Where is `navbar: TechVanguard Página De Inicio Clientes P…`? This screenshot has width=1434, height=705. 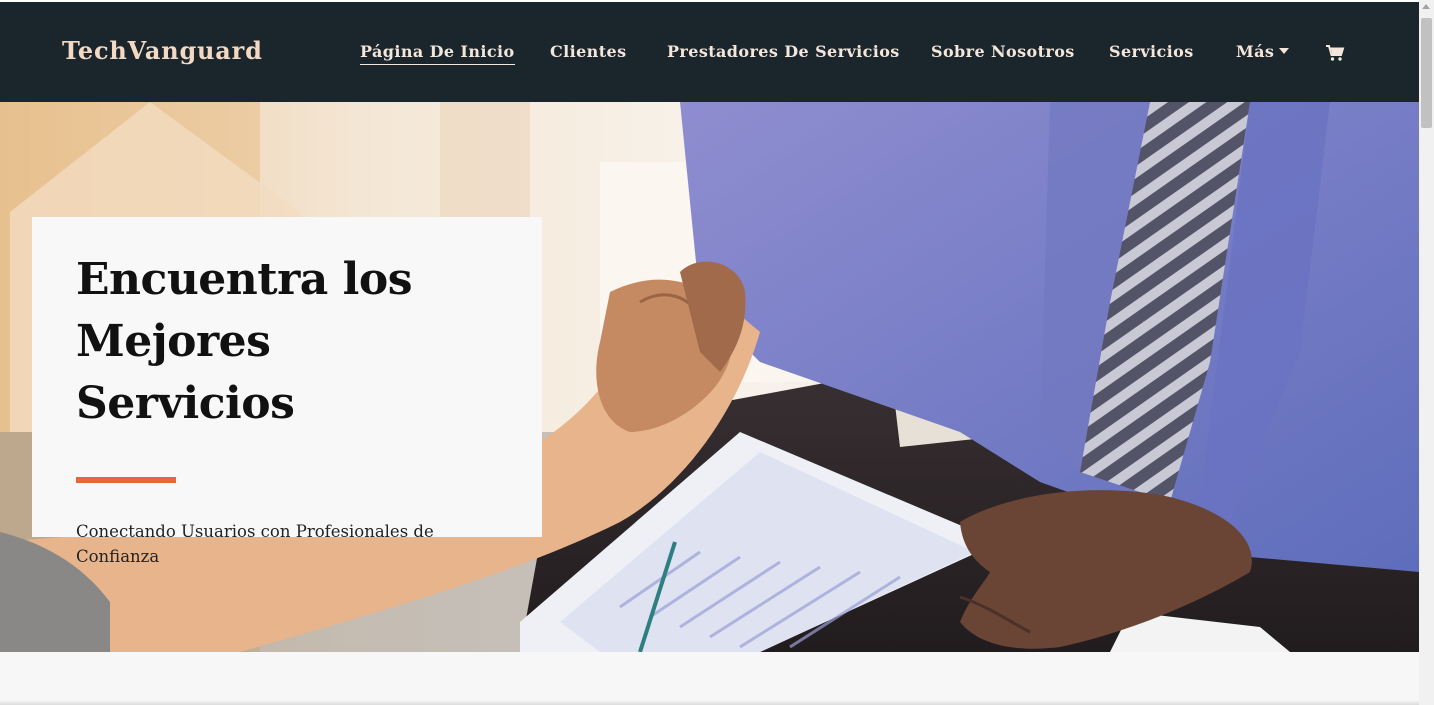 navbar: TechVanguard Página De Inicio Clientes P… is located at coordinates (709, 52).